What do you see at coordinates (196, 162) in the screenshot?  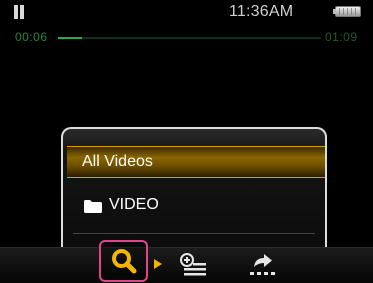 I see `menu-item-all-videos: All Videos` at bounding box center [196, 162].